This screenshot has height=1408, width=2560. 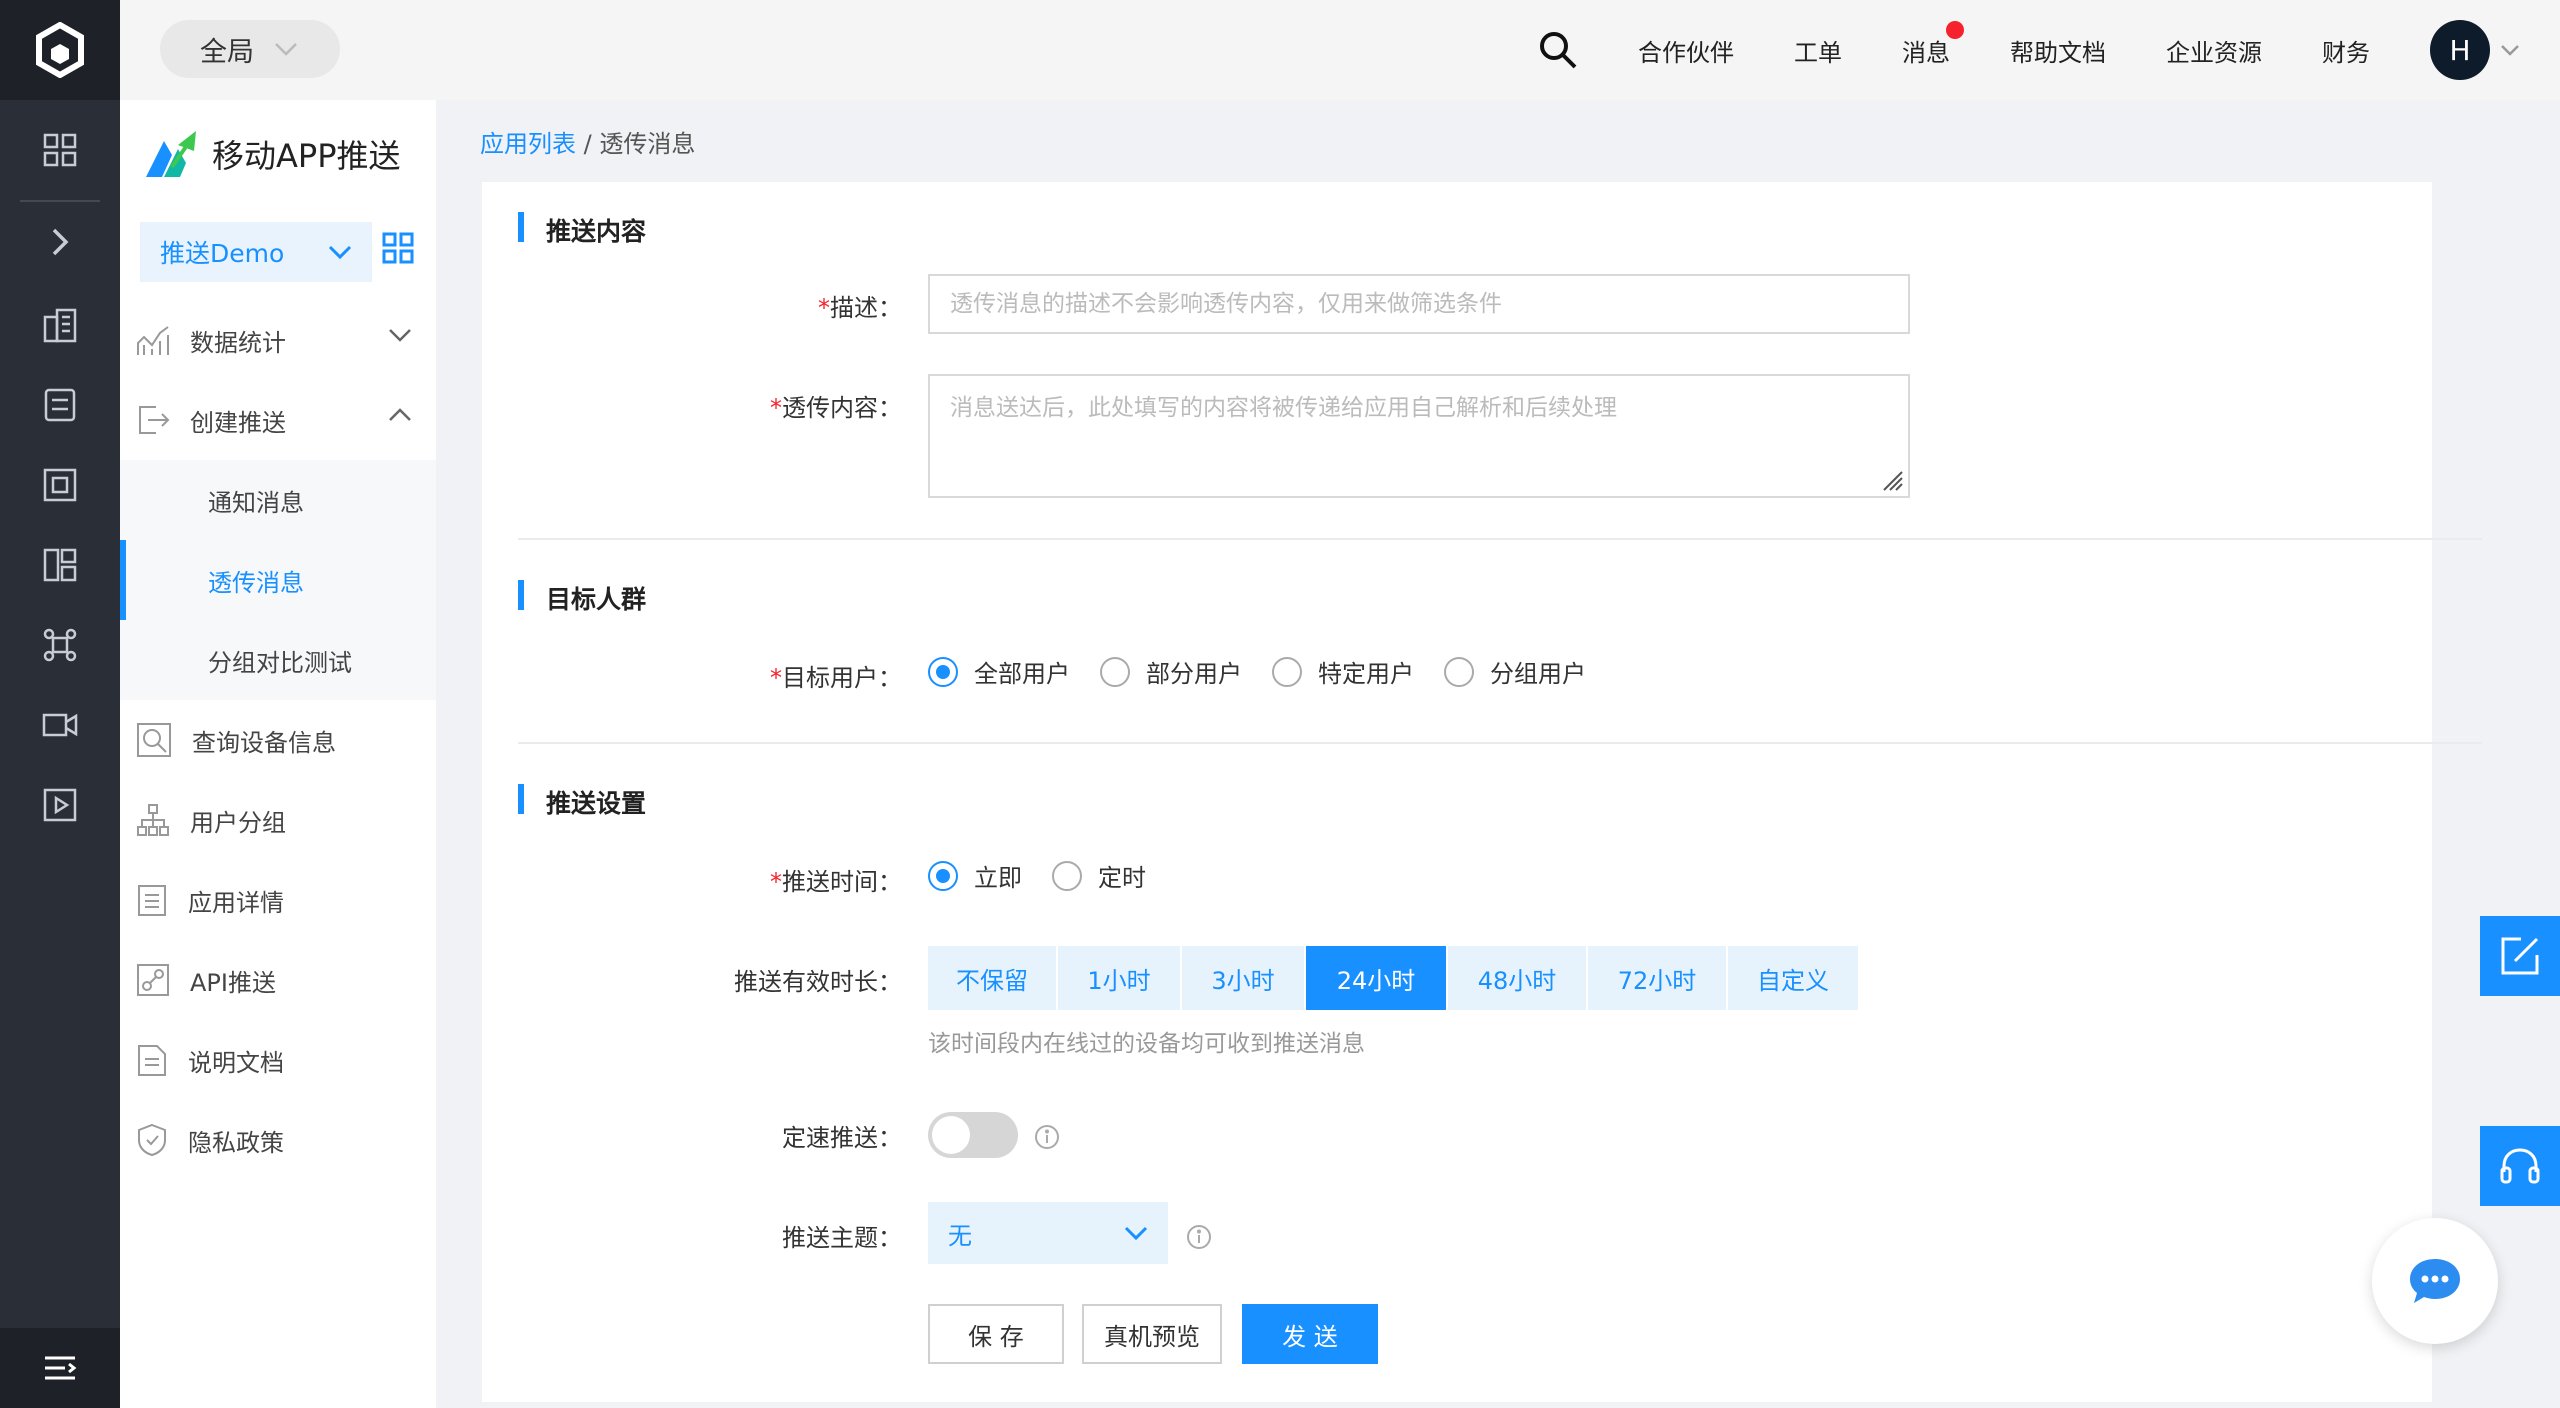 I want to click on nav-partners: 合作伙伴, so click(x=1686, y=50).